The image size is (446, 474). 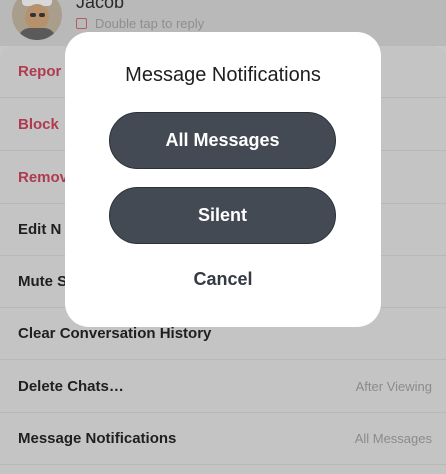 I want to click on sheet-row-label: Mute S, so click(x=43, y=281).